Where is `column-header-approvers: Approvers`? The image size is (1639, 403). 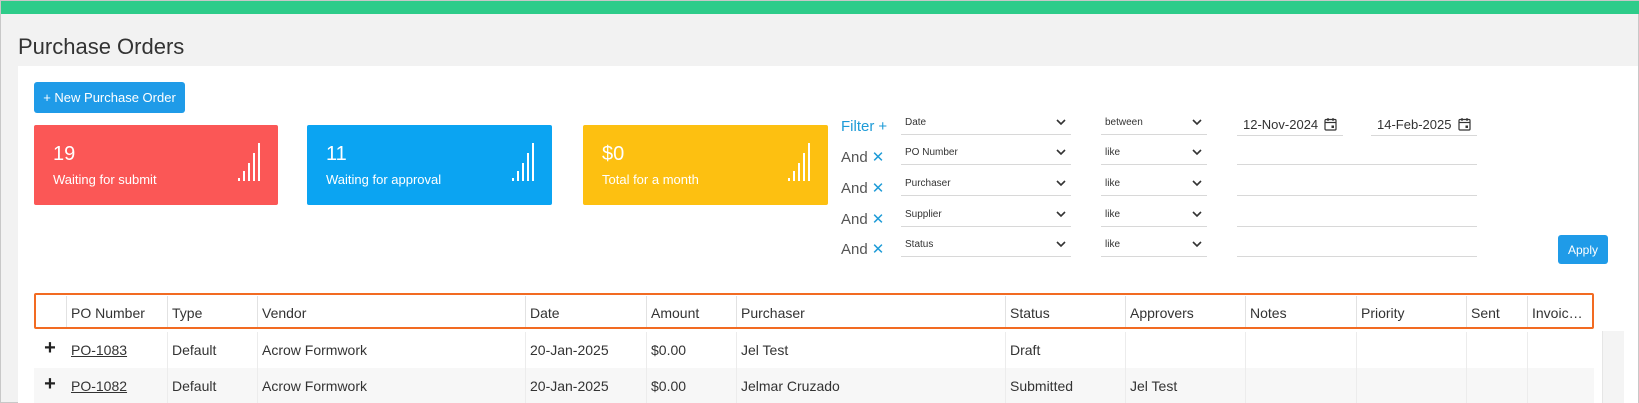
column-header-approvers: Approvers is located at coordinates (1186, 312).